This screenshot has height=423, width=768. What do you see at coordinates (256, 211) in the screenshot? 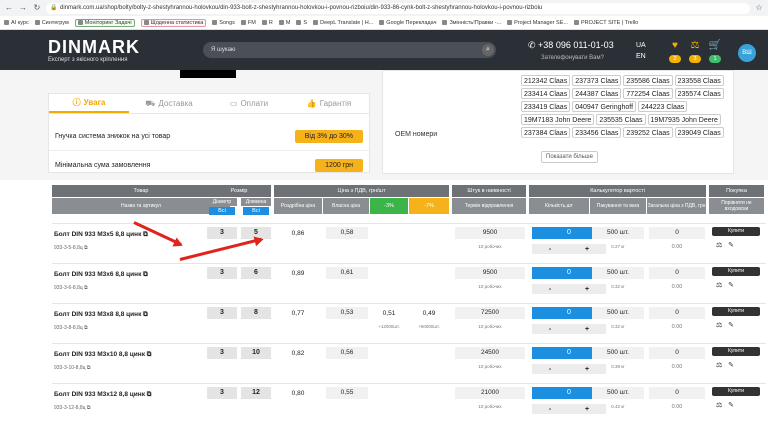
I see `length-select: Всі` at bounding box center [256, 211].